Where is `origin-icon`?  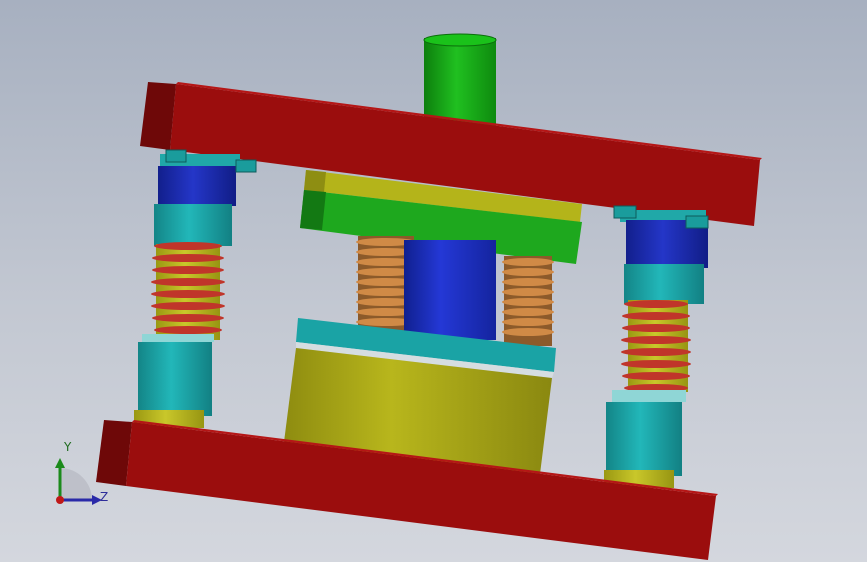 origin-icon is located at coordinates (60, 500).